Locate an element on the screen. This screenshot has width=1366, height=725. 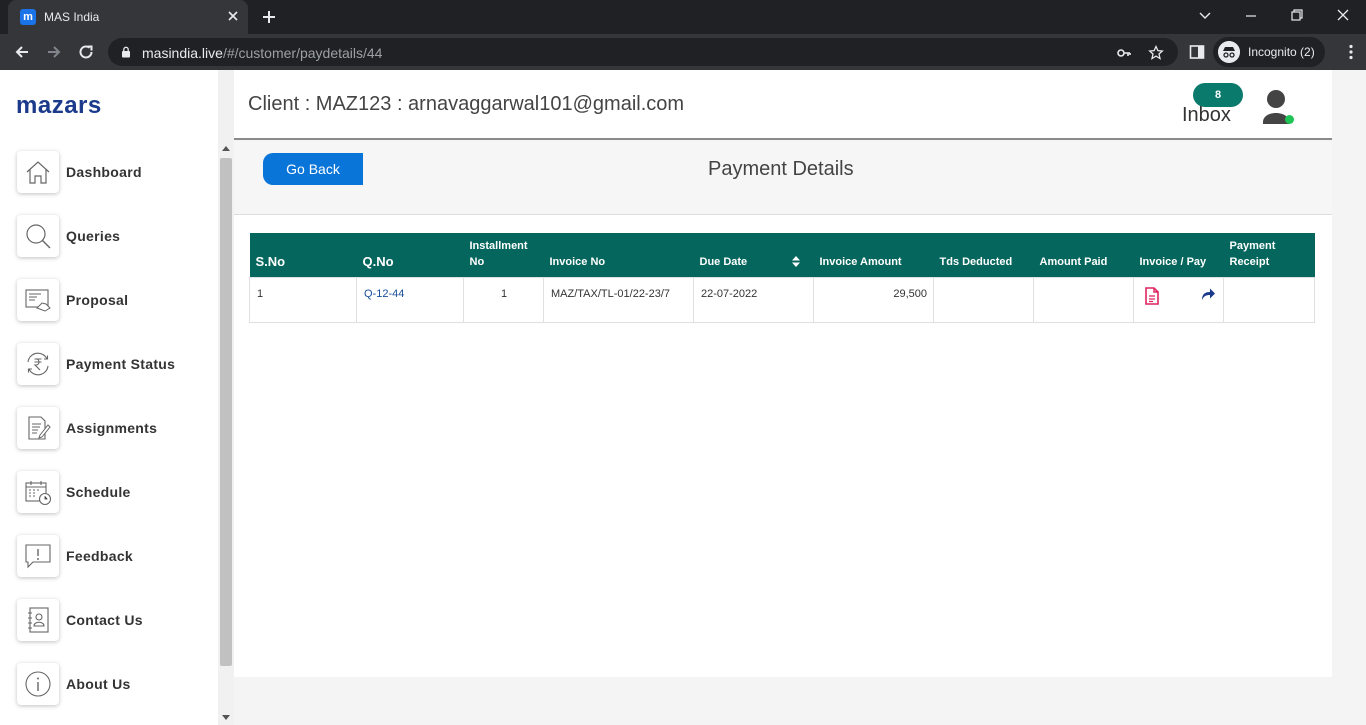
browser-tab-bar: m MAS India is located at coordinates (683, 17).